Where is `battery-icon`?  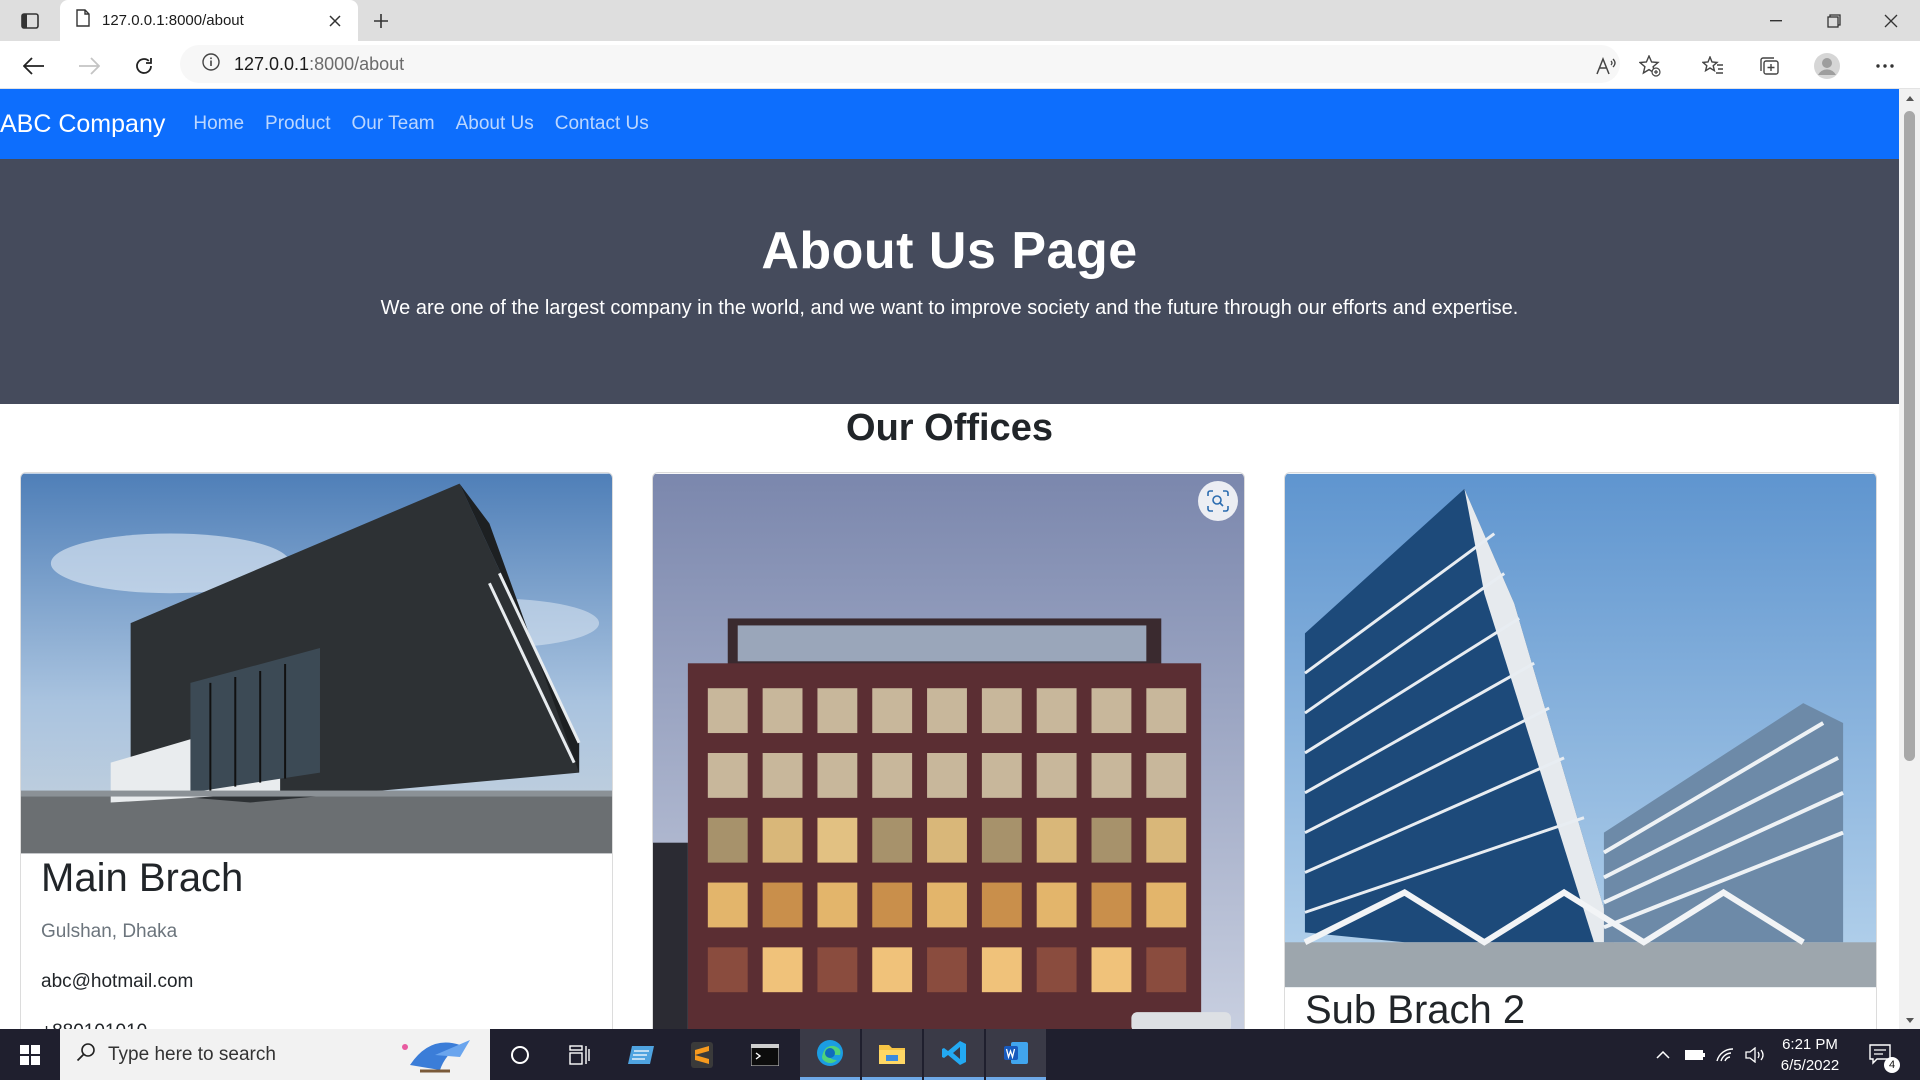 battery-icon is located at coordinates (1695, 1054).